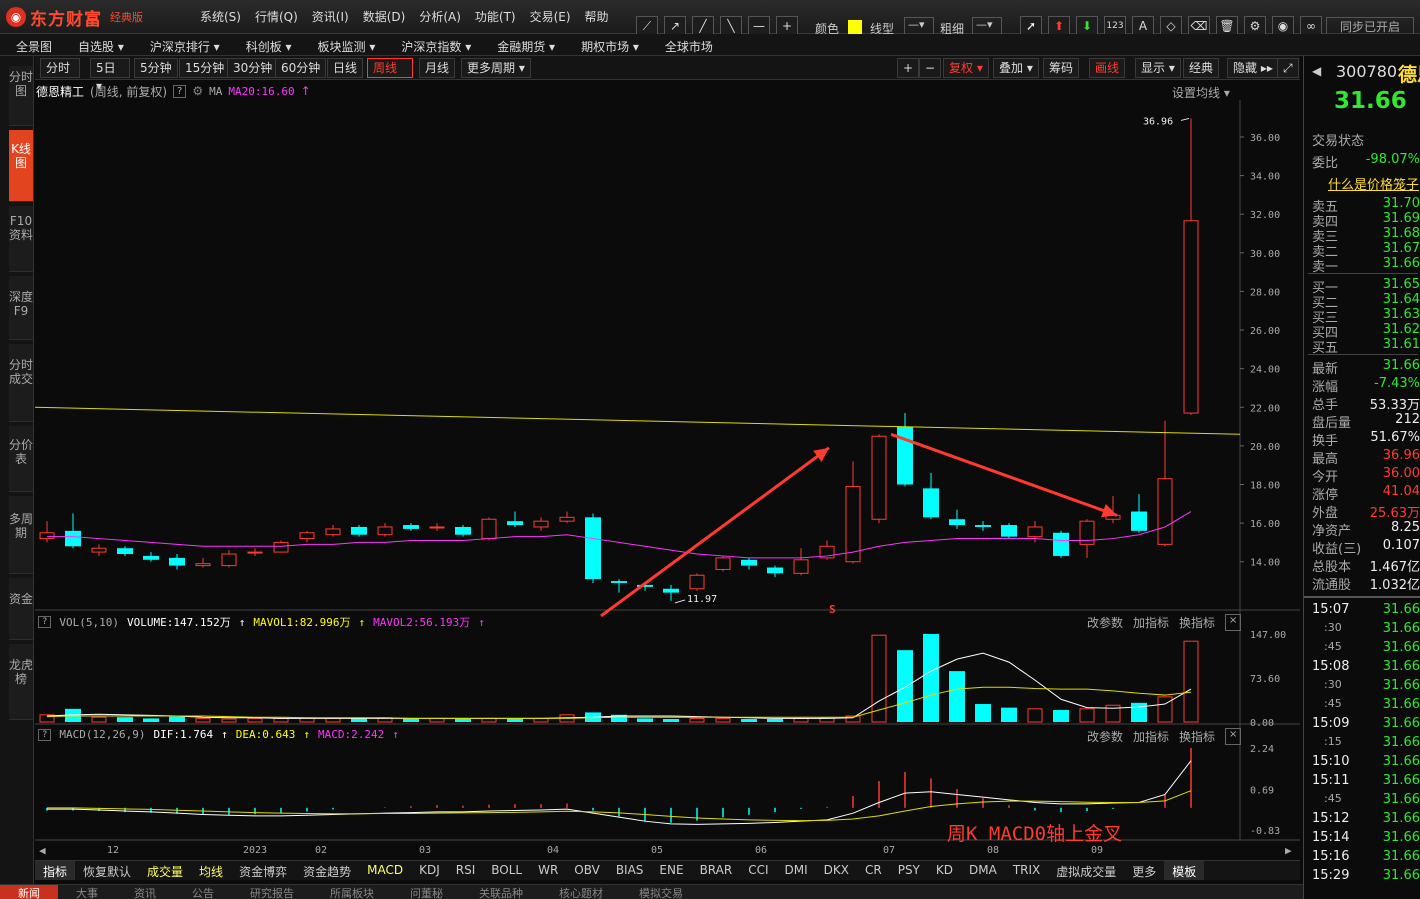 The width and height of the screenshot is (1420, 899). What do you see at coordinates (661, 892) in the screenshot?
I see `bottom-tab: 模拟交易` at bounding box center [661, 892].